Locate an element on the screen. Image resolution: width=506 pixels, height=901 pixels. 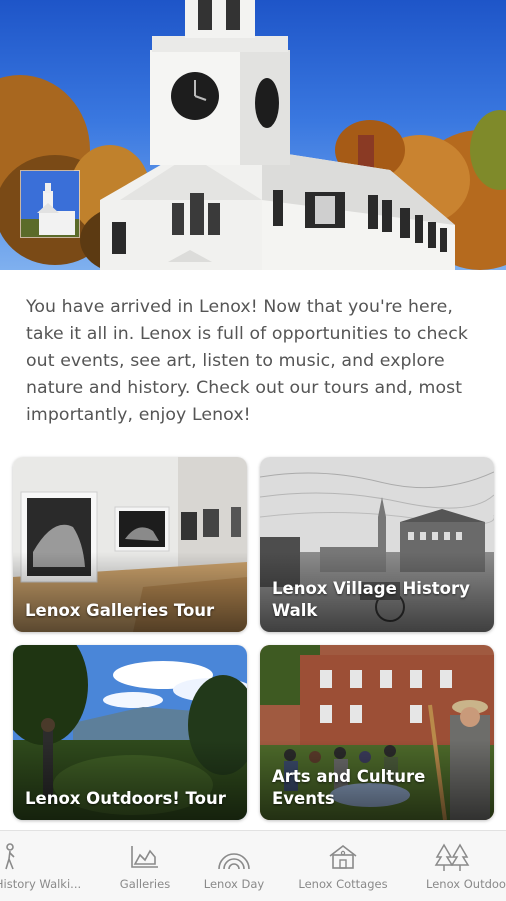
nav-item-galleries: Galleries is located at coordinates (145, 866).